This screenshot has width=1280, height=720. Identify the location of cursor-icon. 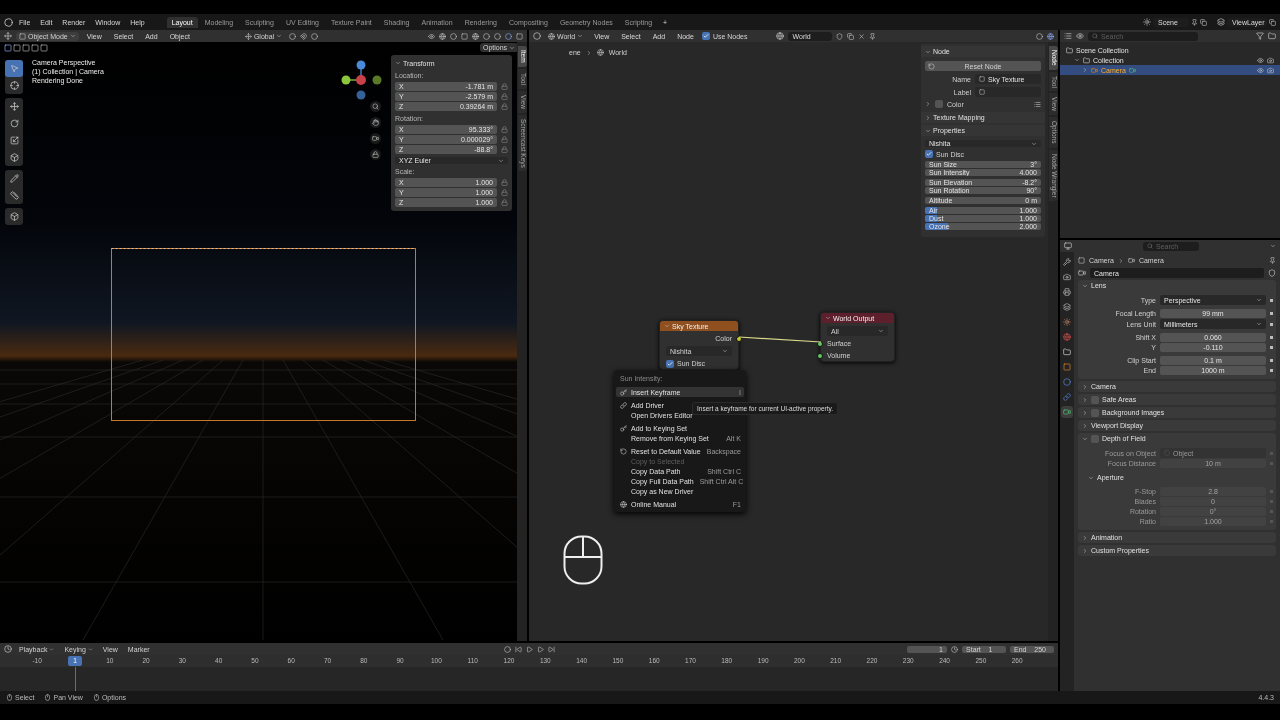
(14, 85).